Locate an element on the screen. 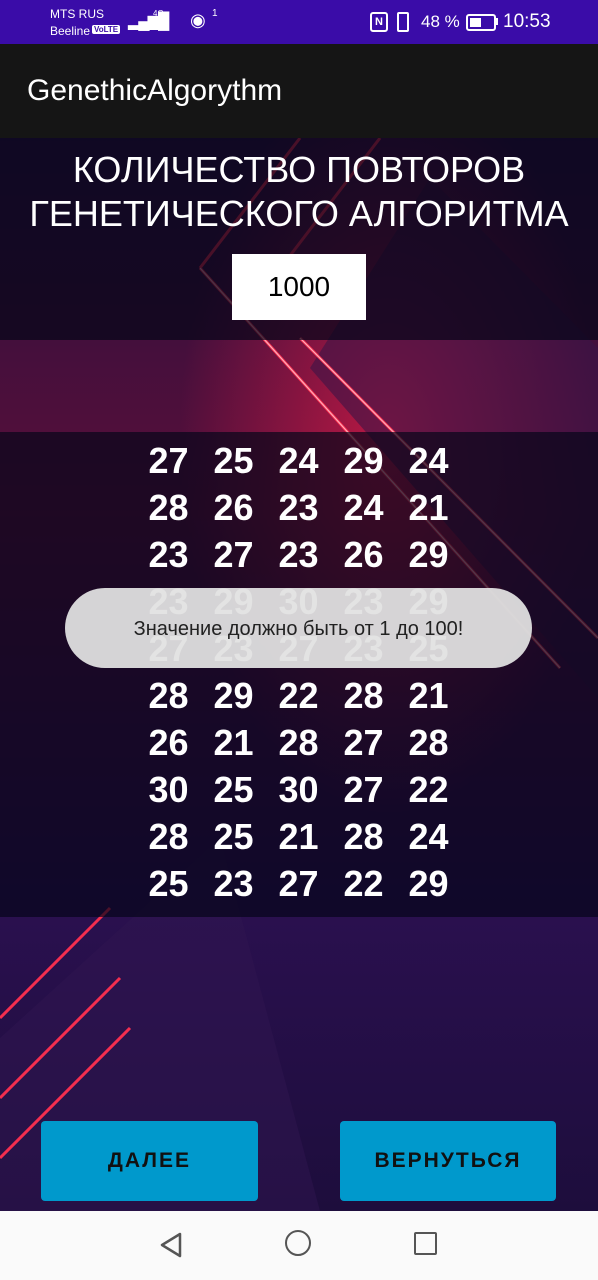 This screenshot has height=1280, width=598. hotspot-icon: ◉ is located at coordinates (198, 20).